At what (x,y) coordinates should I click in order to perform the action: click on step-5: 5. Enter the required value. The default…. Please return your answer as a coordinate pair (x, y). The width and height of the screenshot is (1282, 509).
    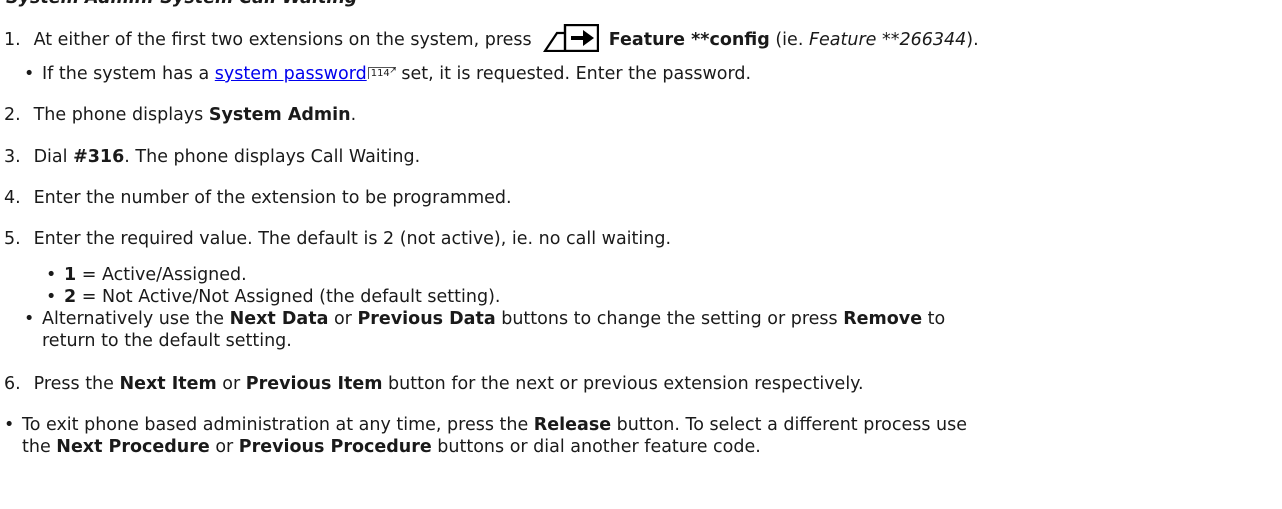
    Looking at the image, I should click on (337, 239).